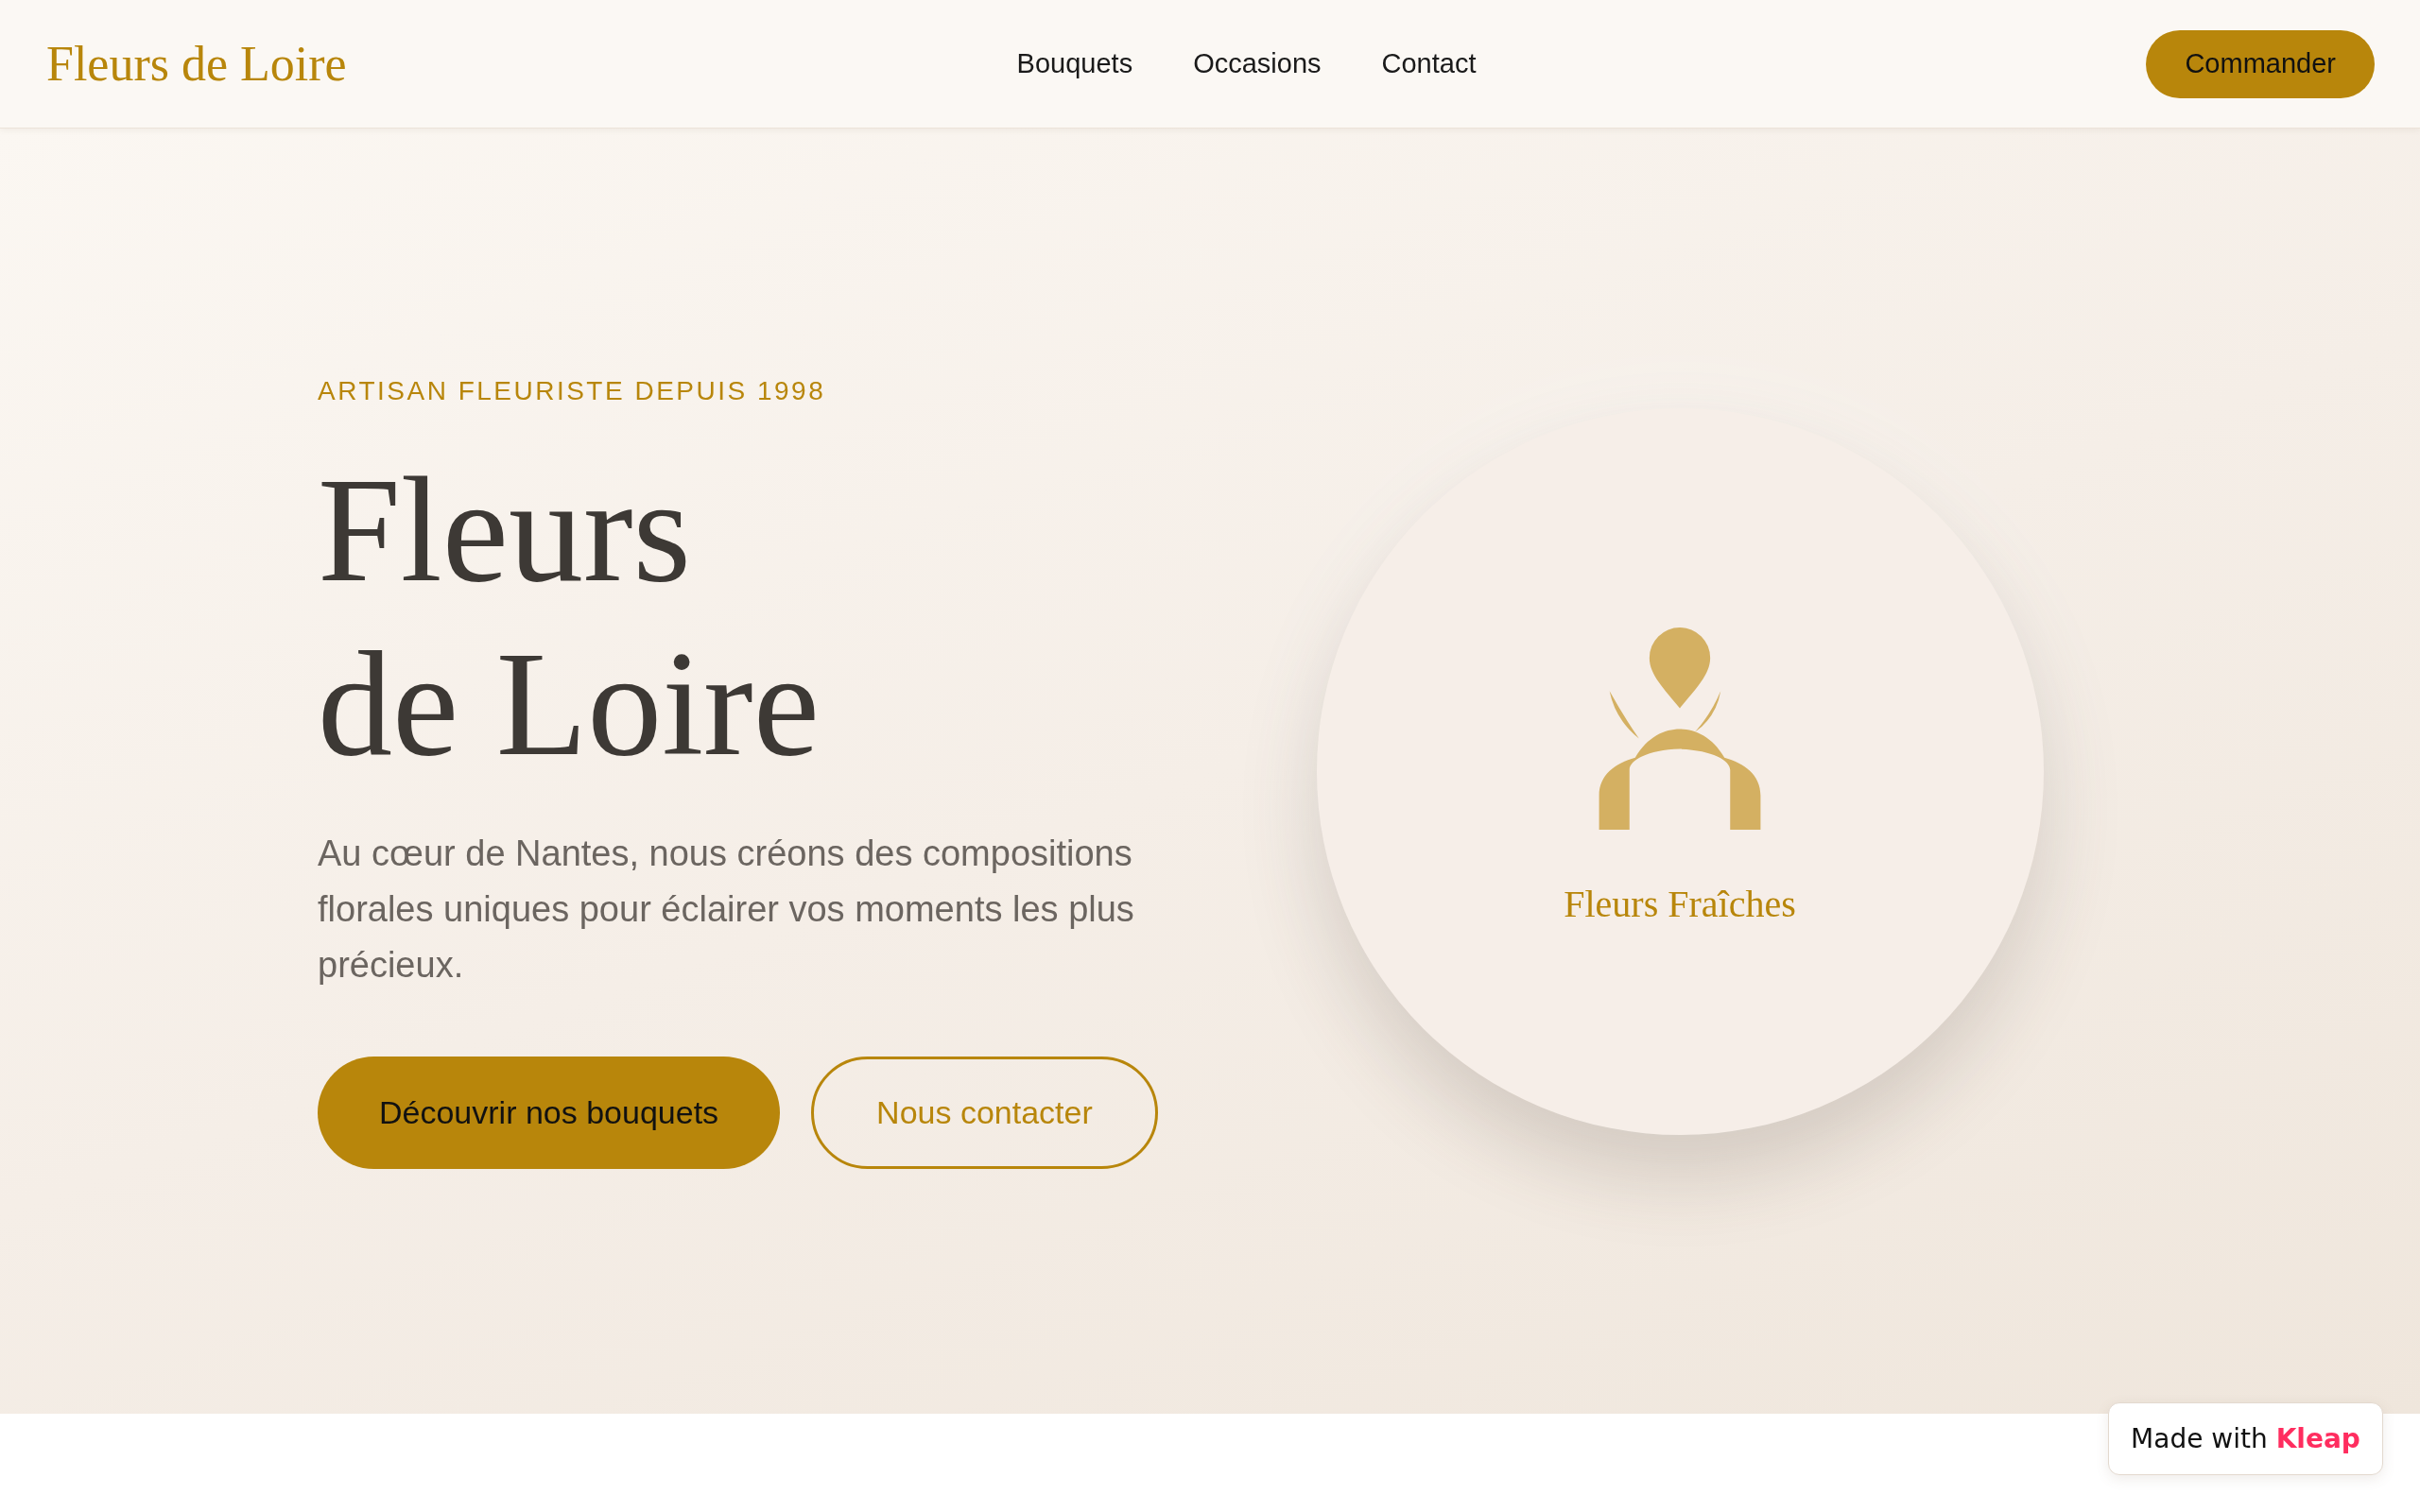 Image resolution: width=2420 pixels, height=1512 pixels. I want to click on hero-eyebrow: ARTISAN FLEURISTE DEPUIS 1998, so click(572, 391).